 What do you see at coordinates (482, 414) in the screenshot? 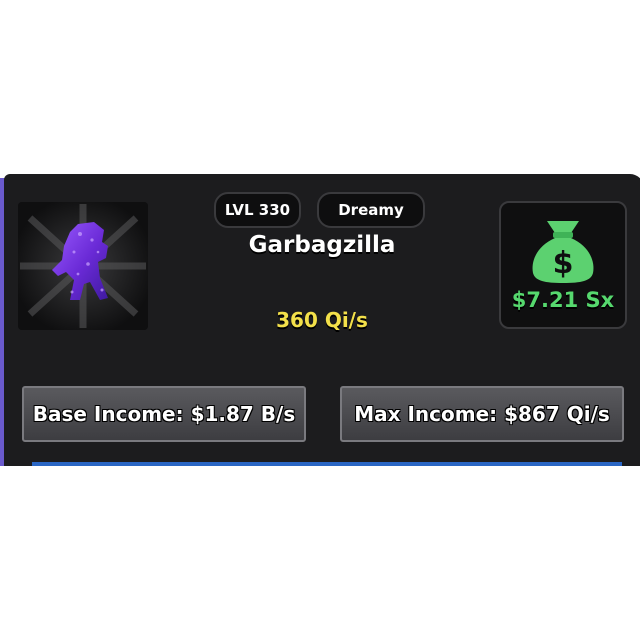
I see `max-income-button: Max Income: $867 Qi/s` at bounding box center [482, 414].